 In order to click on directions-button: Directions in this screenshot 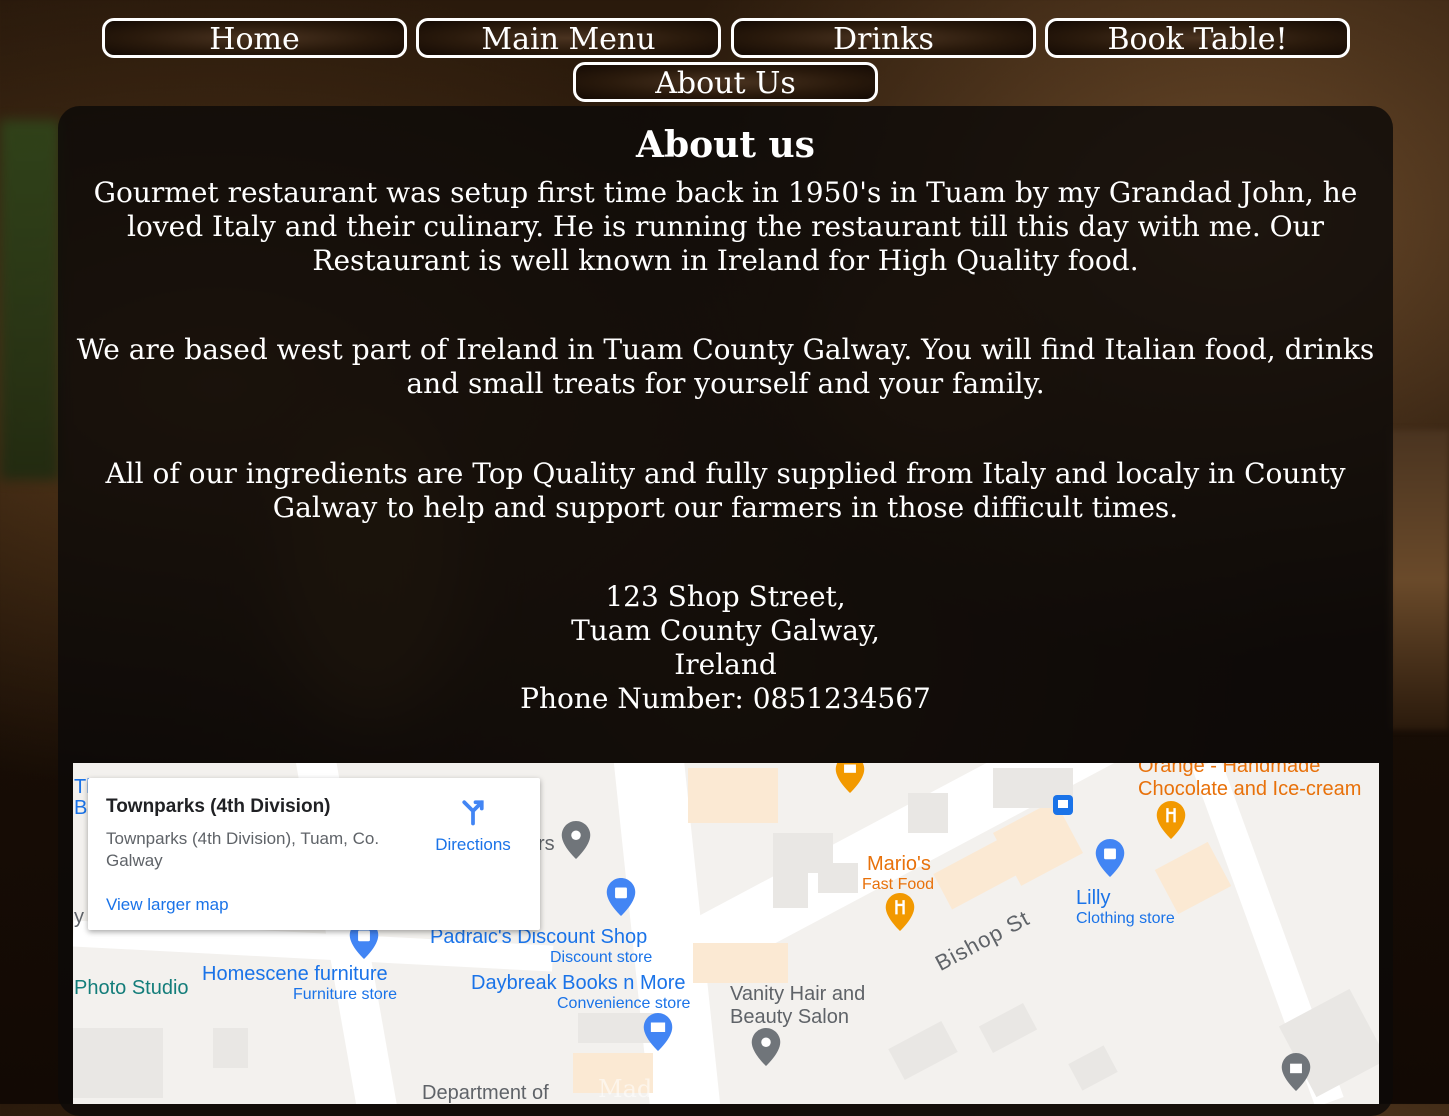, I will do `click(473, 825)`.